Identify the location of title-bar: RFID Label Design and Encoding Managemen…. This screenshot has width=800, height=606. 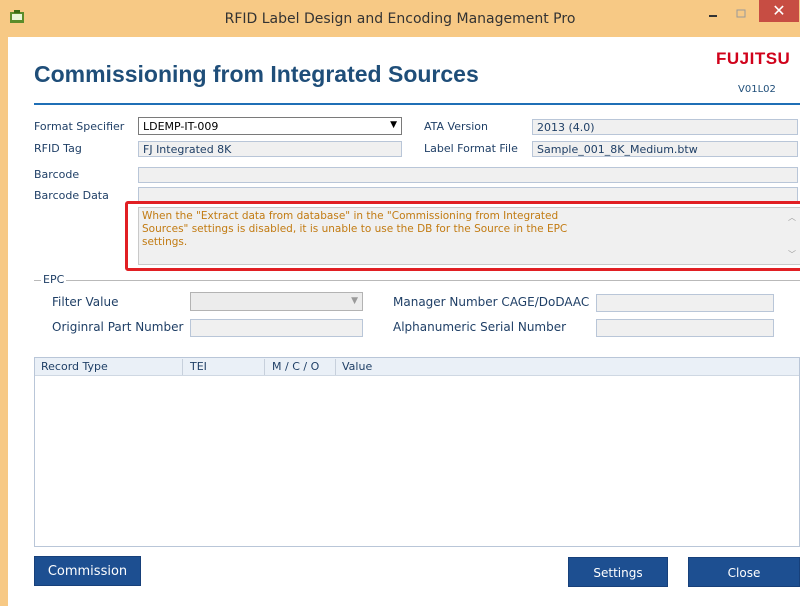
(400, 18).